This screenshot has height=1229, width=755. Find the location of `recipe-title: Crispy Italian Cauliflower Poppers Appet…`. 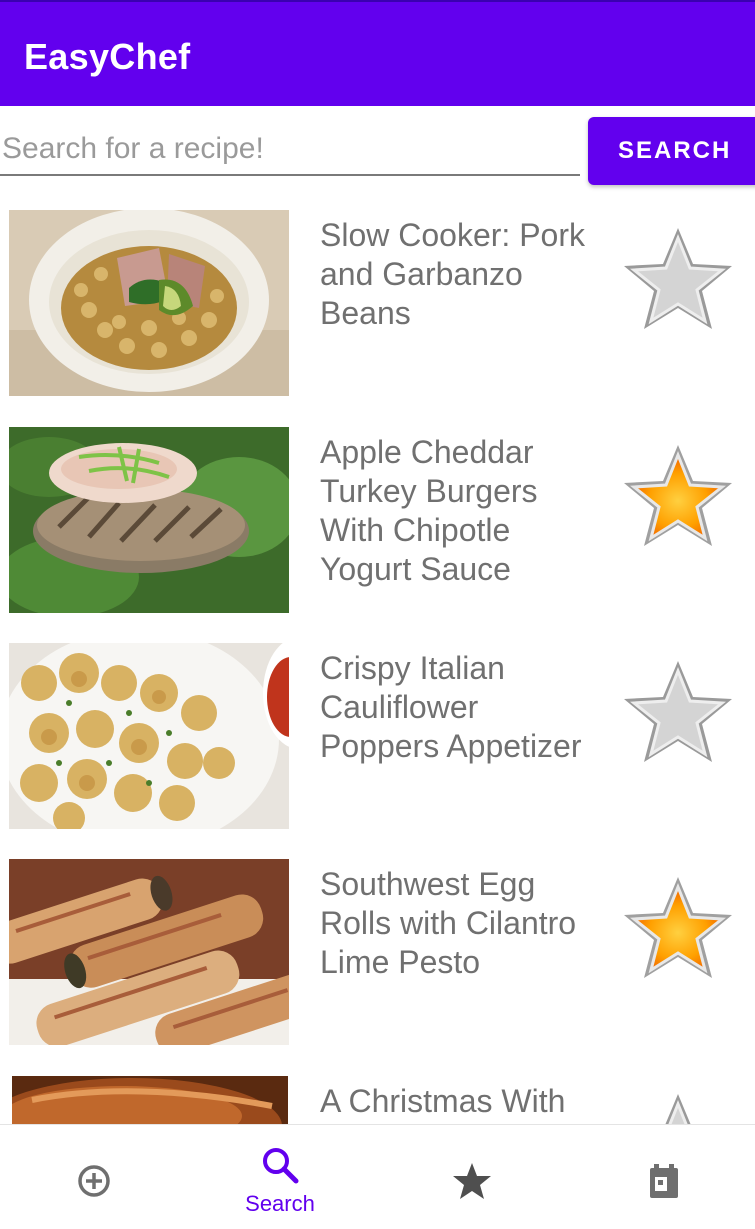

recipe-title: Crispy Italian Cauliflower Poppers Appet… is located at coordinates (451, 707).